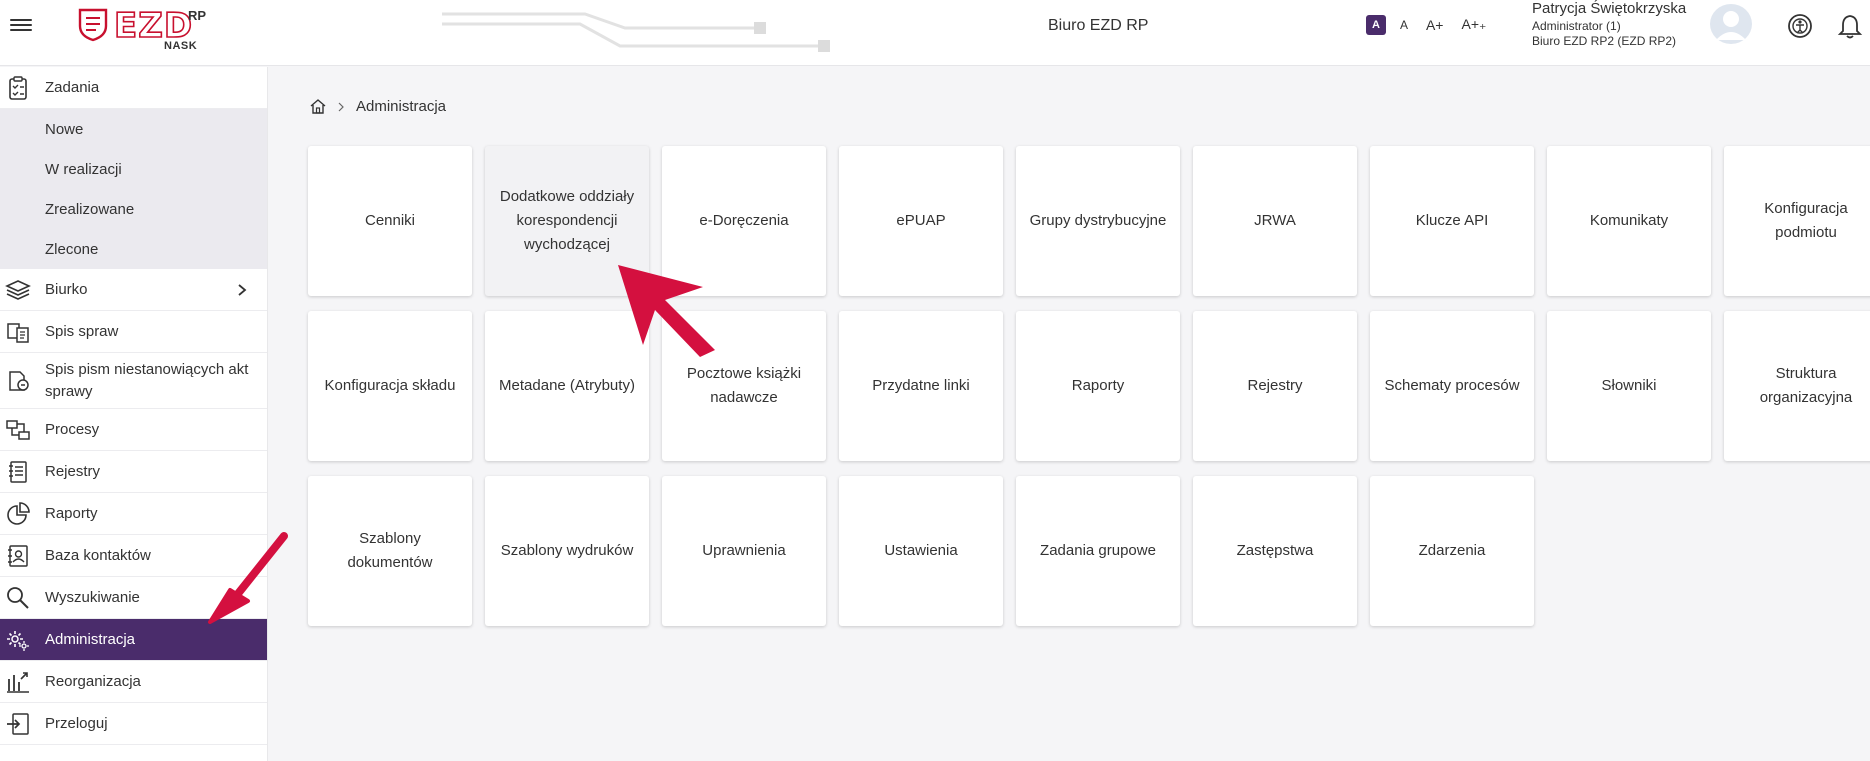 This screenshot has height=761, width=1870. What do you see at coordinates (133, 472) in the screenshot?
I see `sidebar-item-rejestry: Rejestry` at bounding box center [133, 472].